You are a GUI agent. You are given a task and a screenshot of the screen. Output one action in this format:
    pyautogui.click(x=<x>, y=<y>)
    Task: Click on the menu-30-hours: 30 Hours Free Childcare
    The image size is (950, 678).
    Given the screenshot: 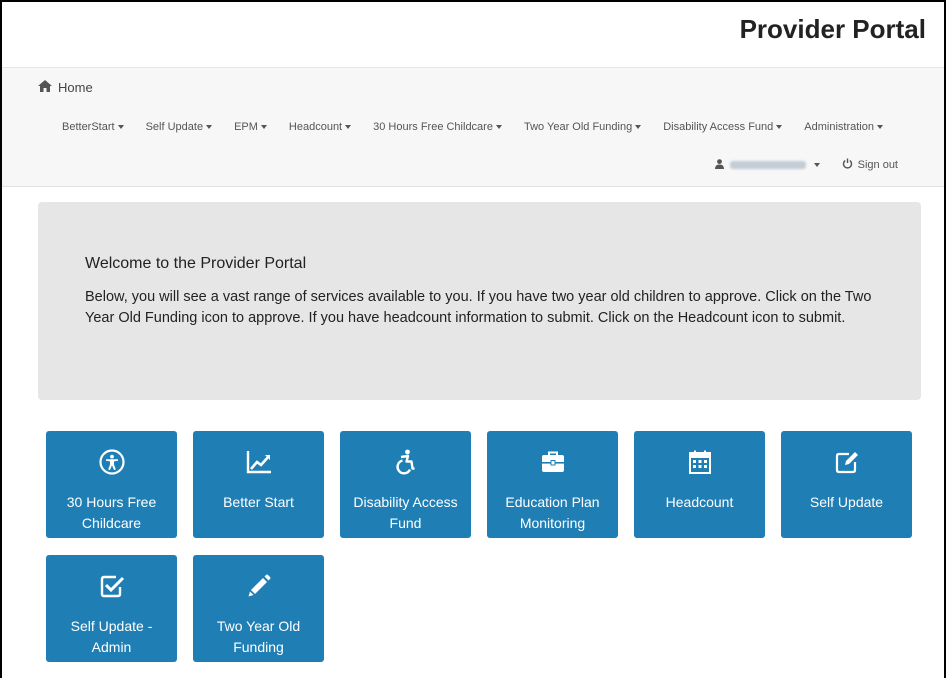 What is the action you would take?
    pyautogui.click(x=437, y=127)
    